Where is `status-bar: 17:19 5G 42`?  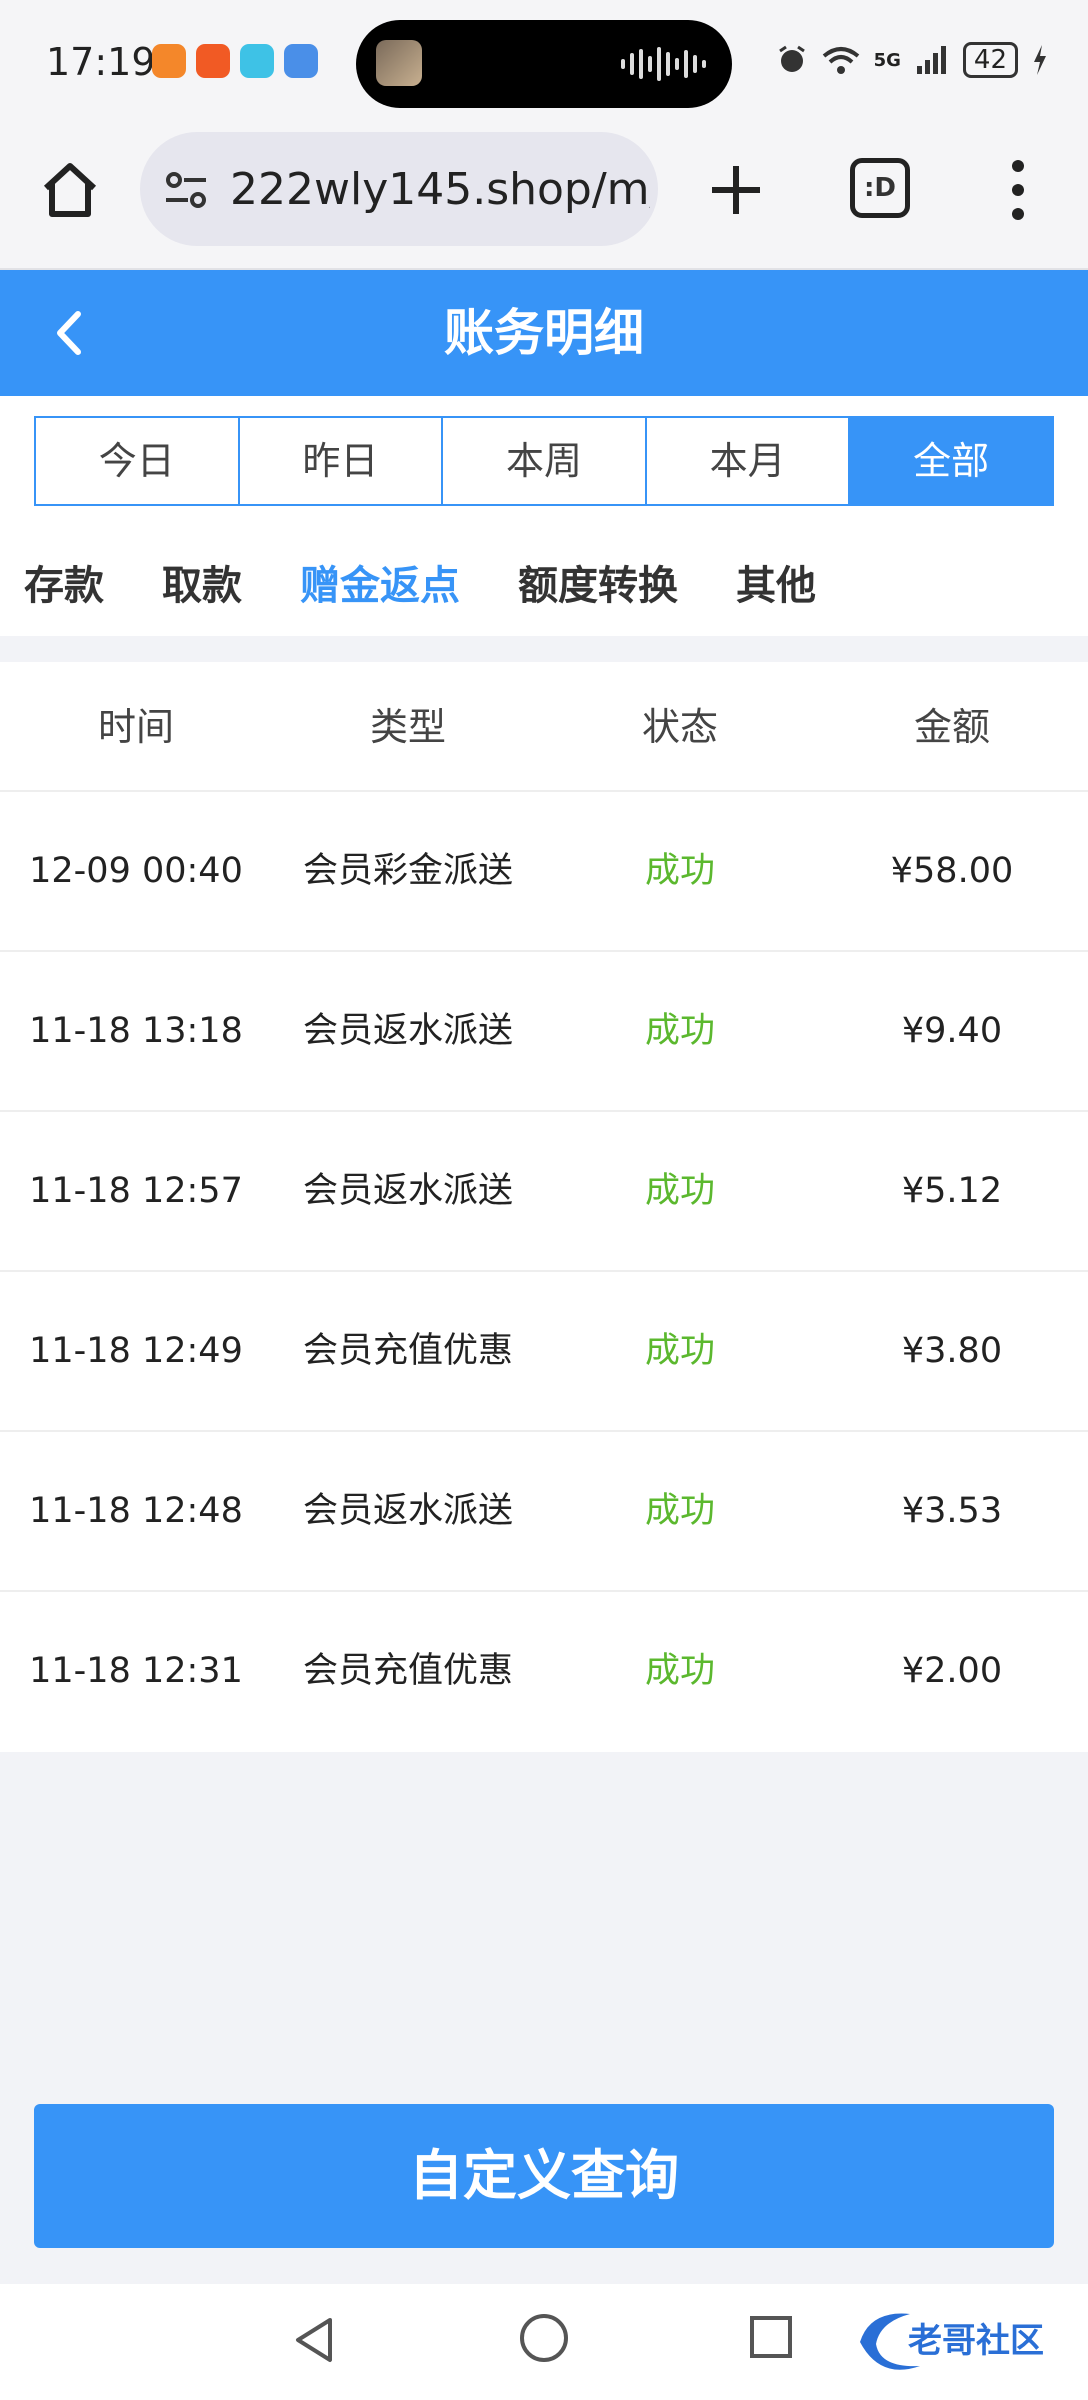
status-bar: 17:19 5G 42 is located at coordinates (544, 64).